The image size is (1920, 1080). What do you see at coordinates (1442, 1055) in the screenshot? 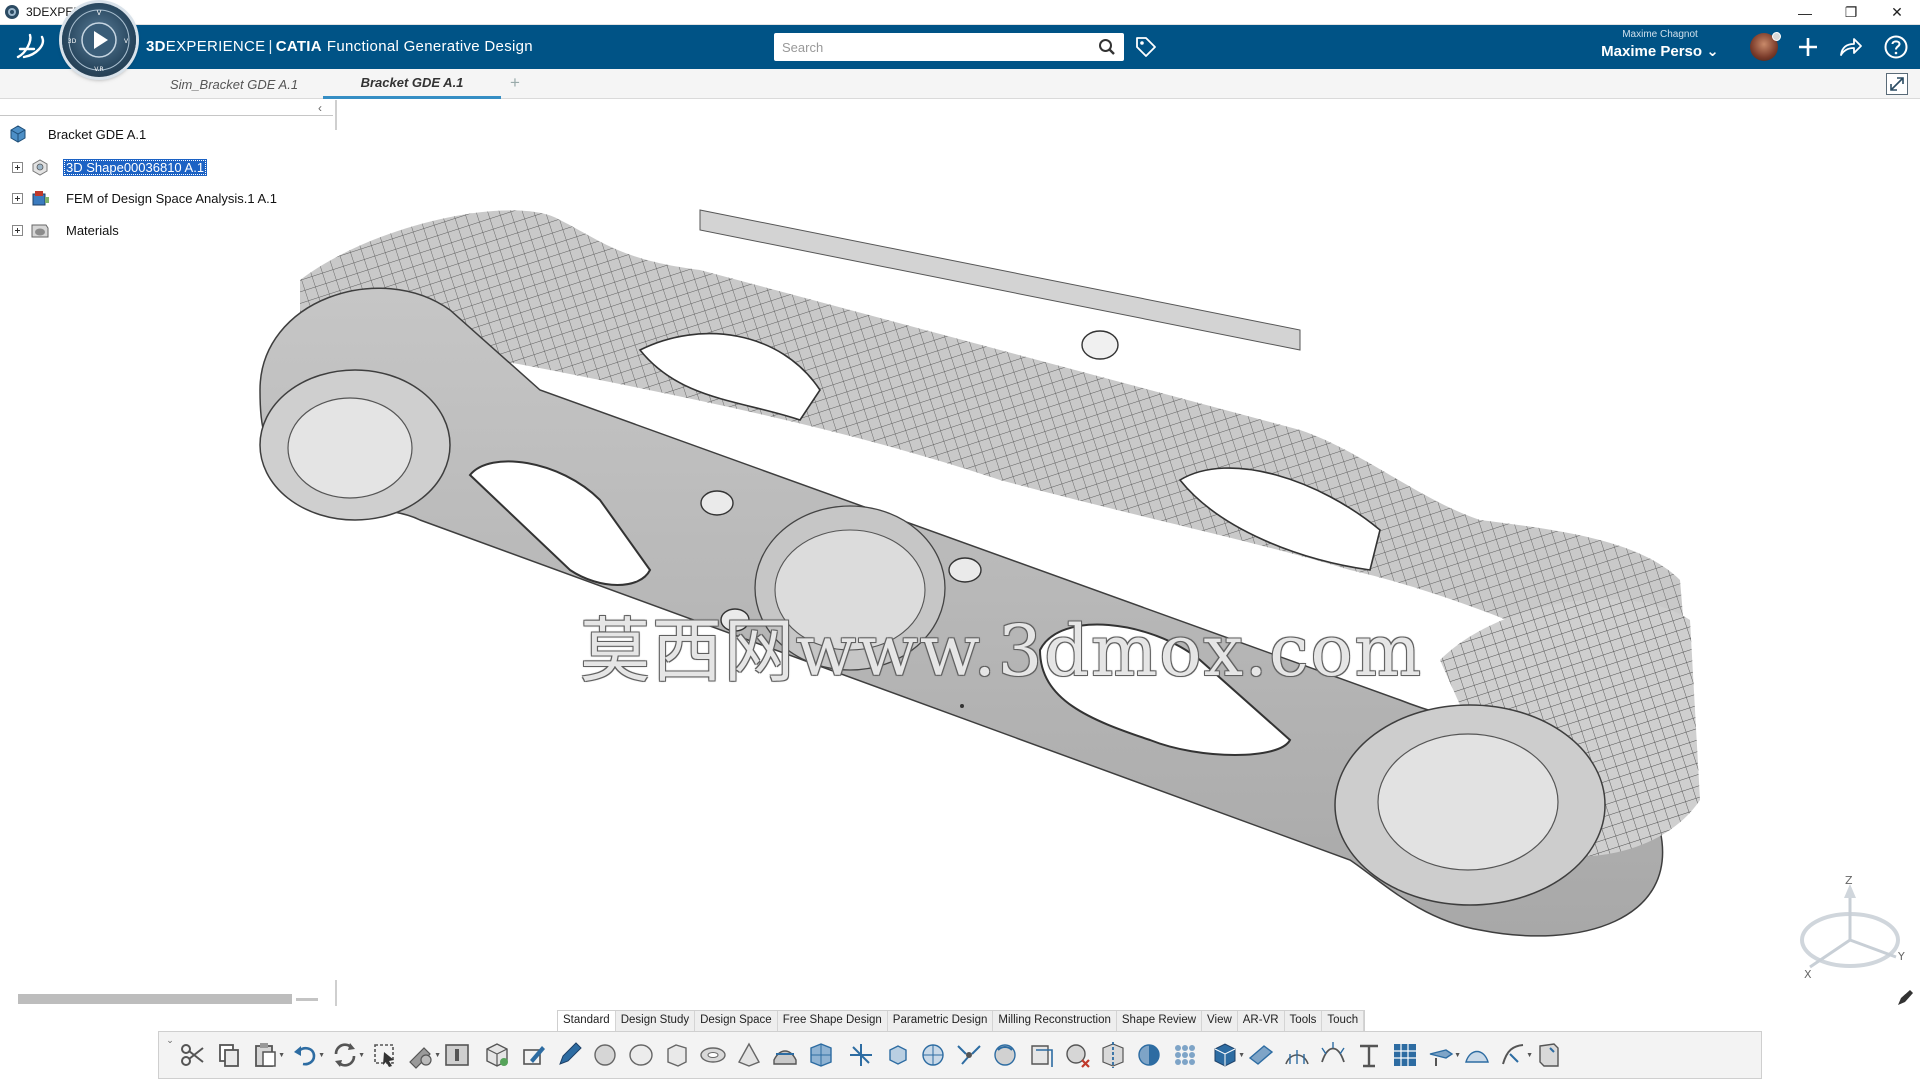
I see `manipulator-button: ▼` at bounding box center [1442, 1055].